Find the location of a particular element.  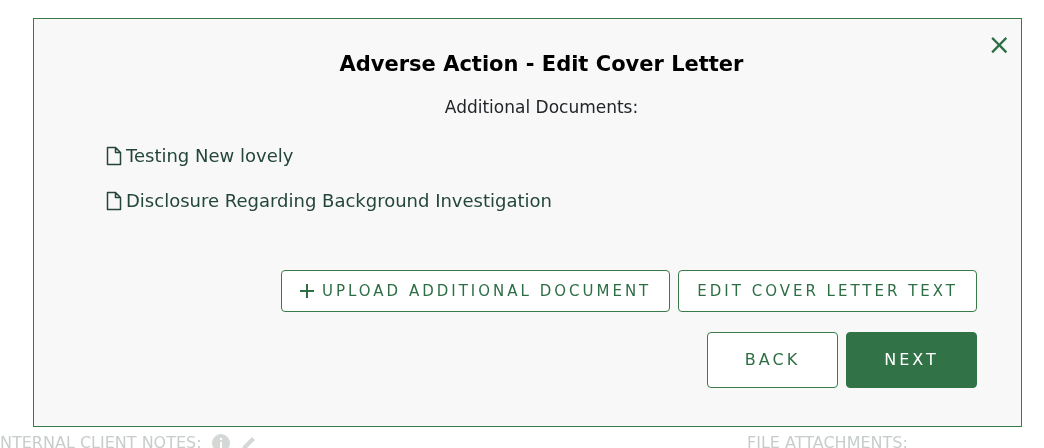

info-icon is located at coordinates (220, 441).